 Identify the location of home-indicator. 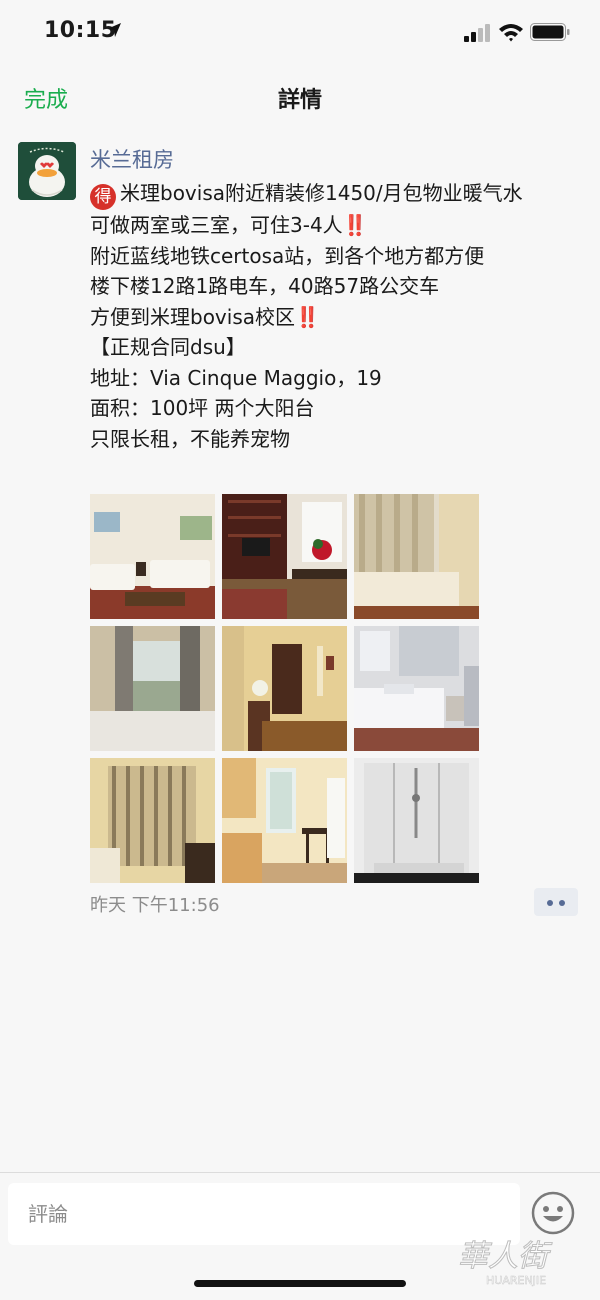
(300, 1283).